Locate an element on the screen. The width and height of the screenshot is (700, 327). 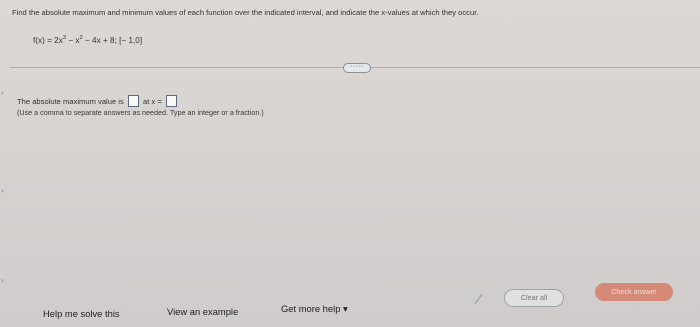
x-value-input is located at coordinates (171, 101).